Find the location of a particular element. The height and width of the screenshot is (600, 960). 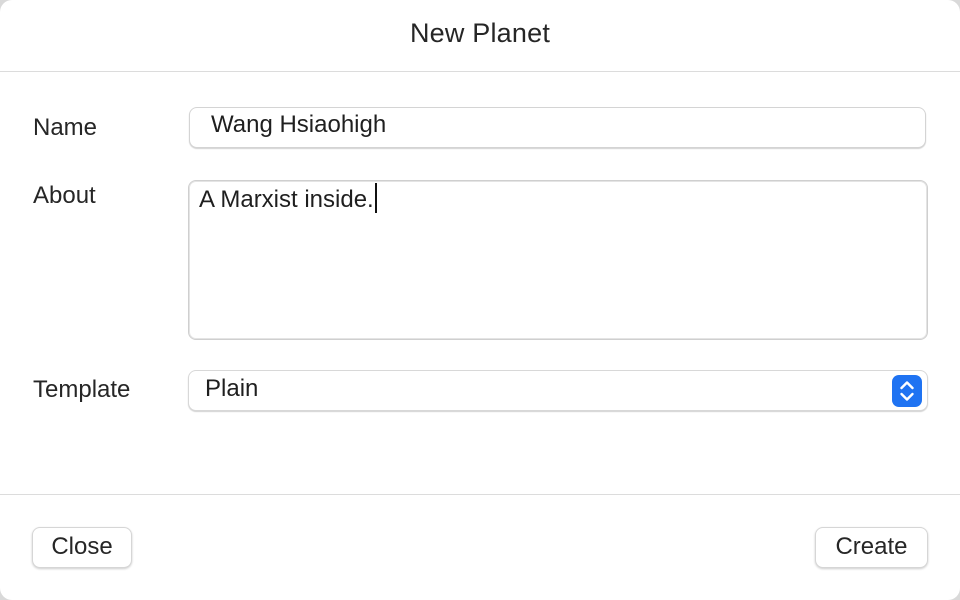

template-select-value: Plain is located at coordinates (232, 388).